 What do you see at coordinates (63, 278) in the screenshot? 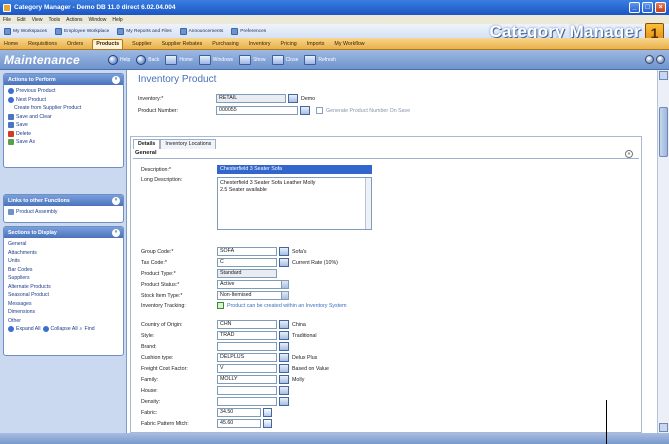
I see `section-suppliers: Suppliers` at bounding box center [63, 278].